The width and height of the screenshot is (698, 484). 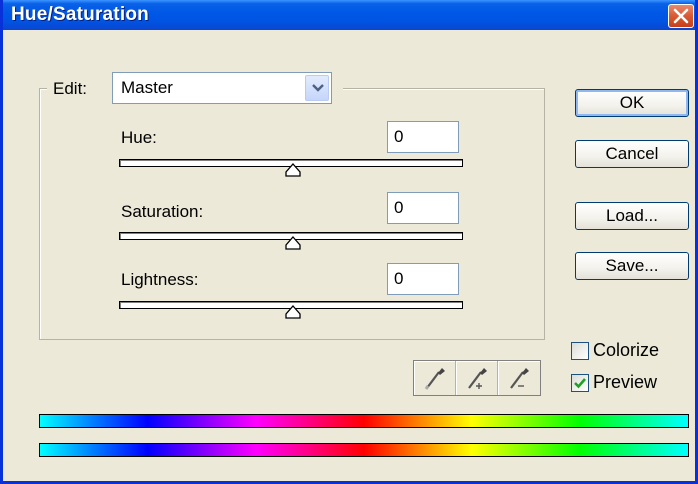 I want to click on cancel-button: Cancel, so click(x=632, y=154).